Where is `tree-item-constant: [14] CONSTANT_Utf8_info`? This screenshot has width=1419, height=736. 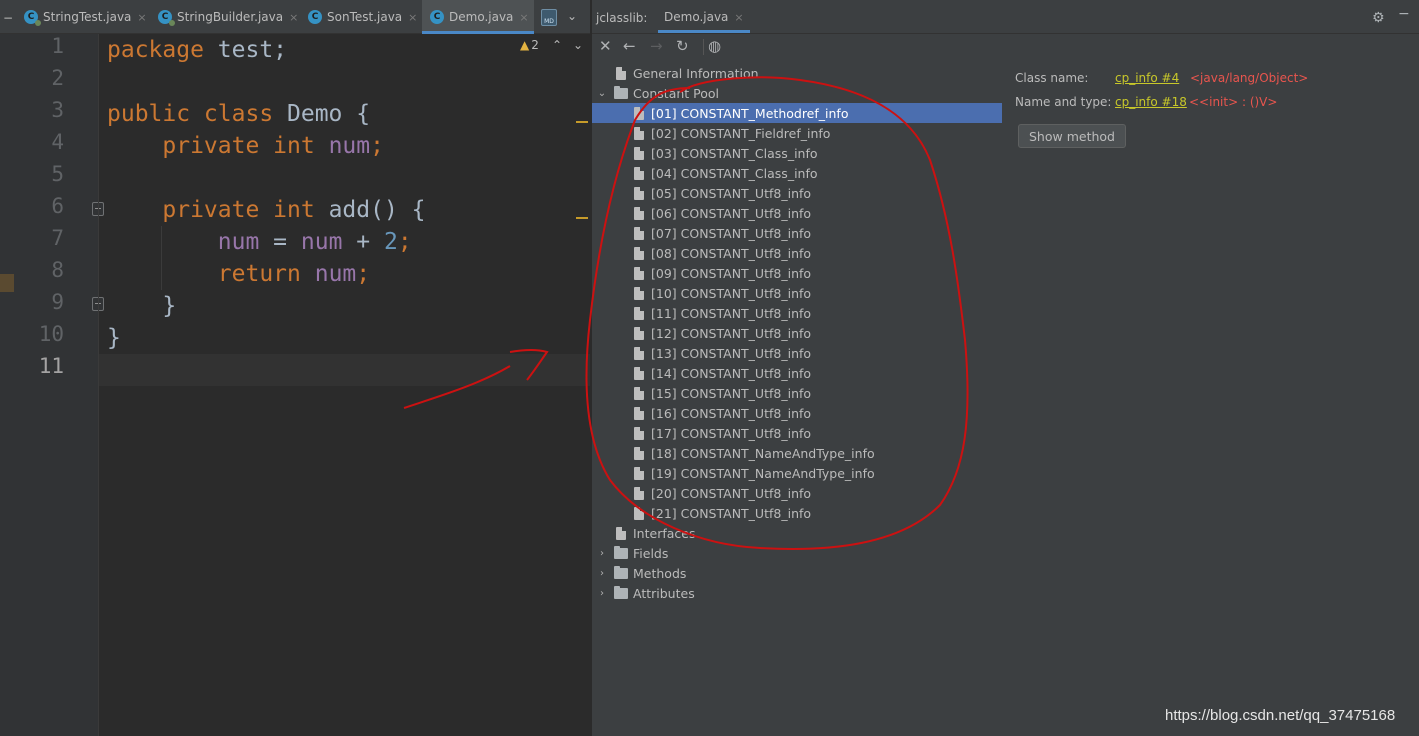 tree-item-constant: [14] CONSTANT_Utf8_info is located at coordinates (797, 373).